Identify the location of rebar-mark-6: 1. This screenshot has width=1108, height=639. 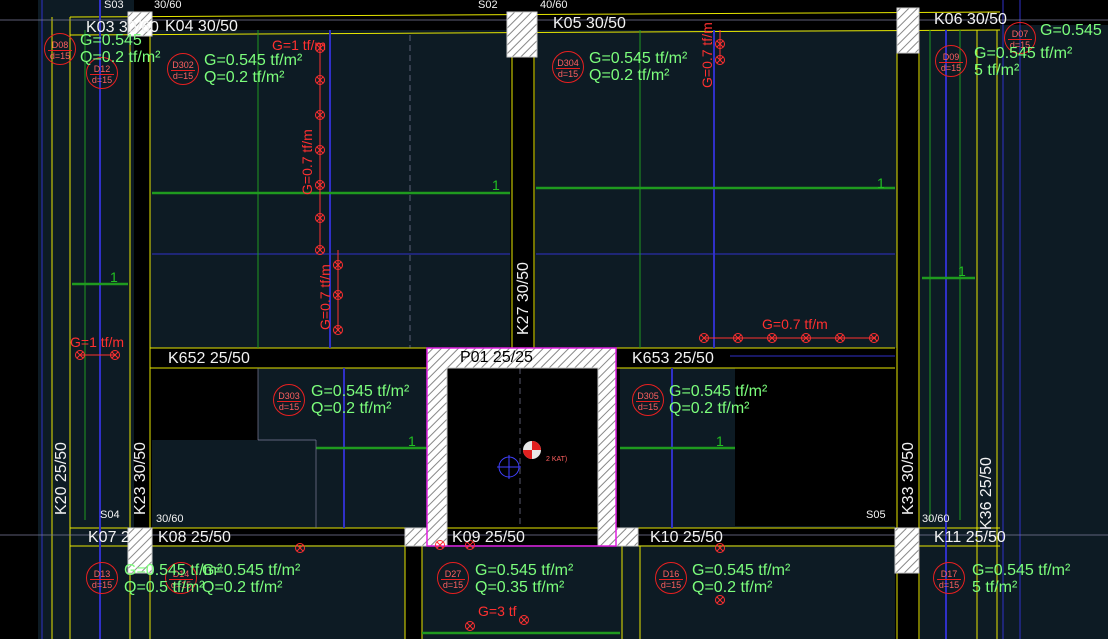
(720, 441).